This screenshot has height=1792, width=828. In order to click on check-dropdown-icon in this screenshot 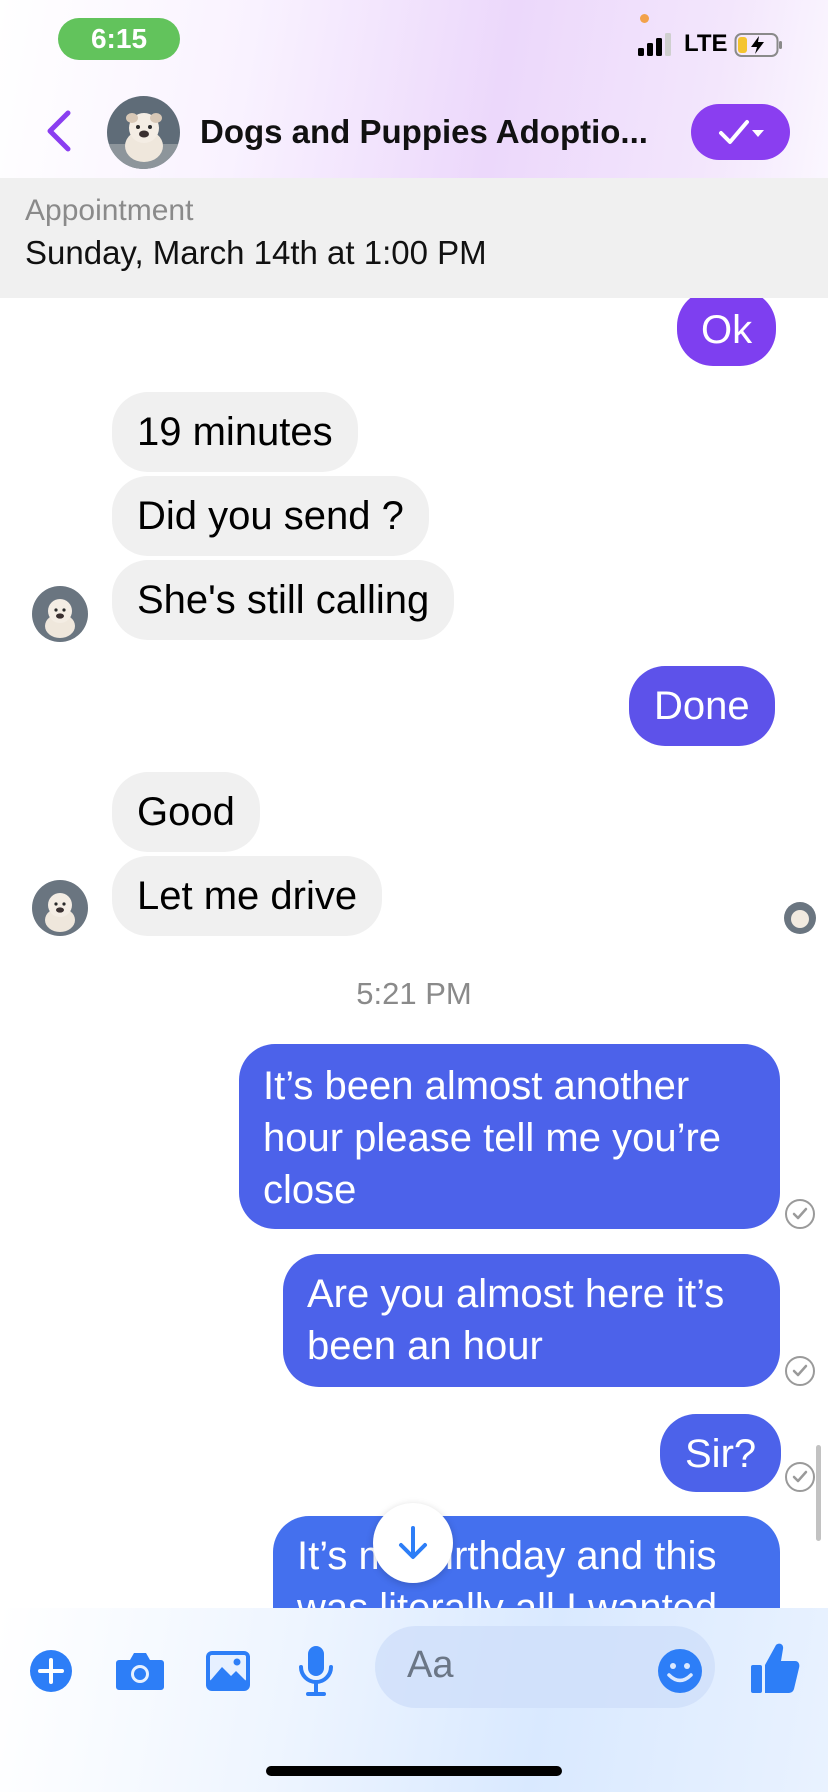, I will do `click(741, 132)`.